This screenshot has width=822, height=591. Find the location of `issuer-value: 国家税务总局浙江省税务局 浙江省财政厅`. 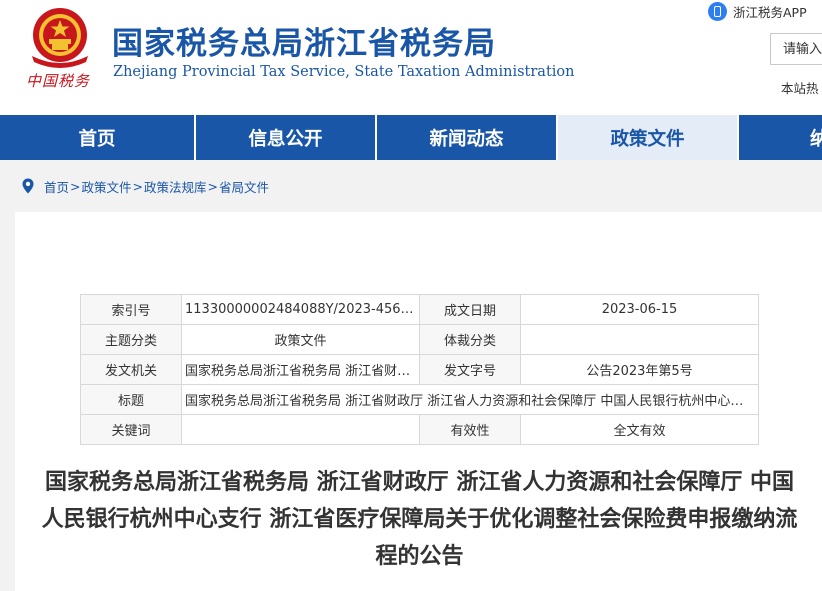

issuer-value: 国家税务总局浙江省税务局 浙江省财政厅 is located at coordinates (300, 369).